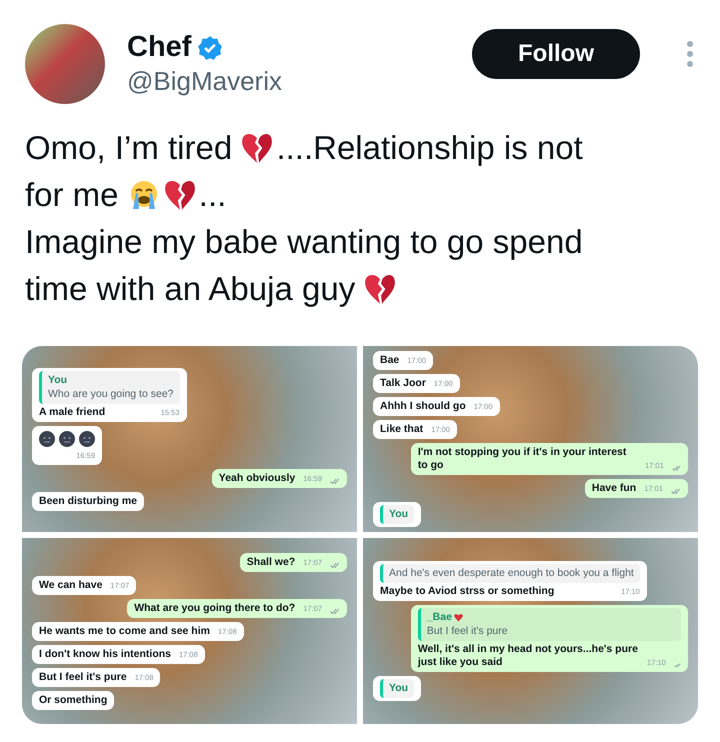 The width and height of the screenshot is (720, 742). What do you see at coordinates (190, 289) in the screenshot?
I see `tweet-text: time with an Abuja guy` at bounding box center [190, 289].